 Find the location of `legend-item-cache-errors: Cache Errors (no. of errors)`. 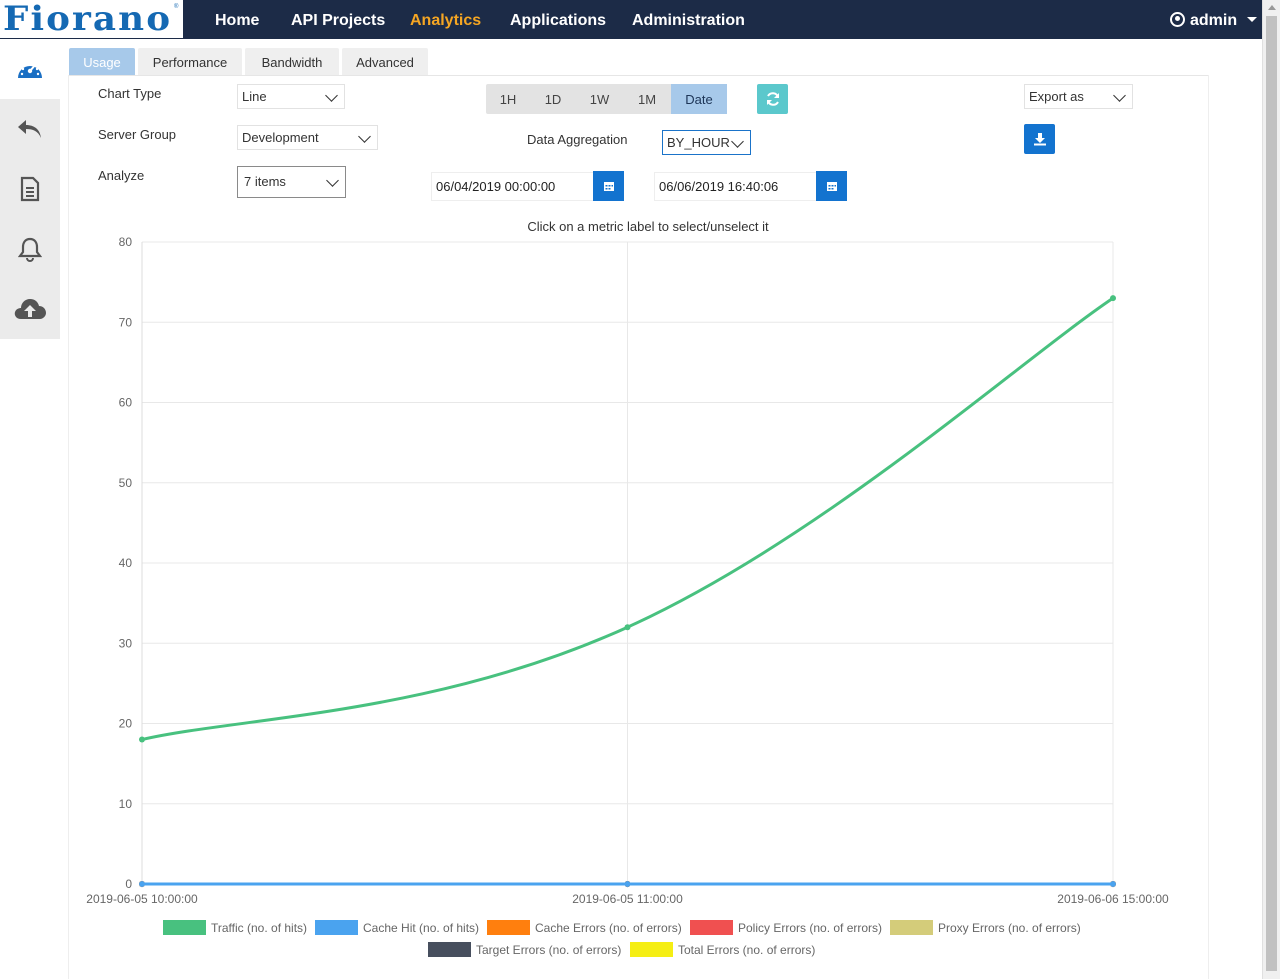

legend-item-cache-errors: Cache Errors (no. of errors) is located at coordinates (584, 928).